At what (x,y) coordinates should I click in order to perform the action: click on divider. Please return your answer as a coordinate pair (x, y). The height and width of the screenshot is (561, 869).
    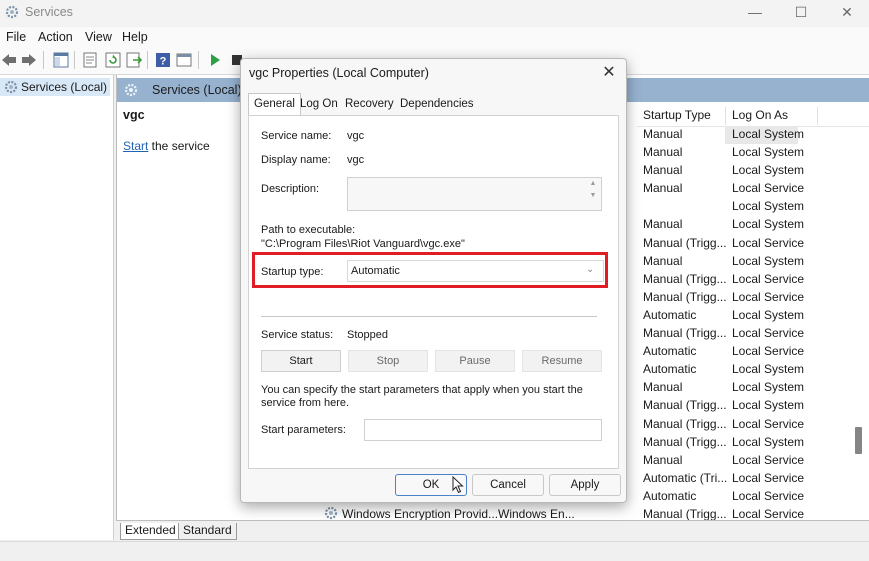
    Looking at the image, I should click on (429, 316).